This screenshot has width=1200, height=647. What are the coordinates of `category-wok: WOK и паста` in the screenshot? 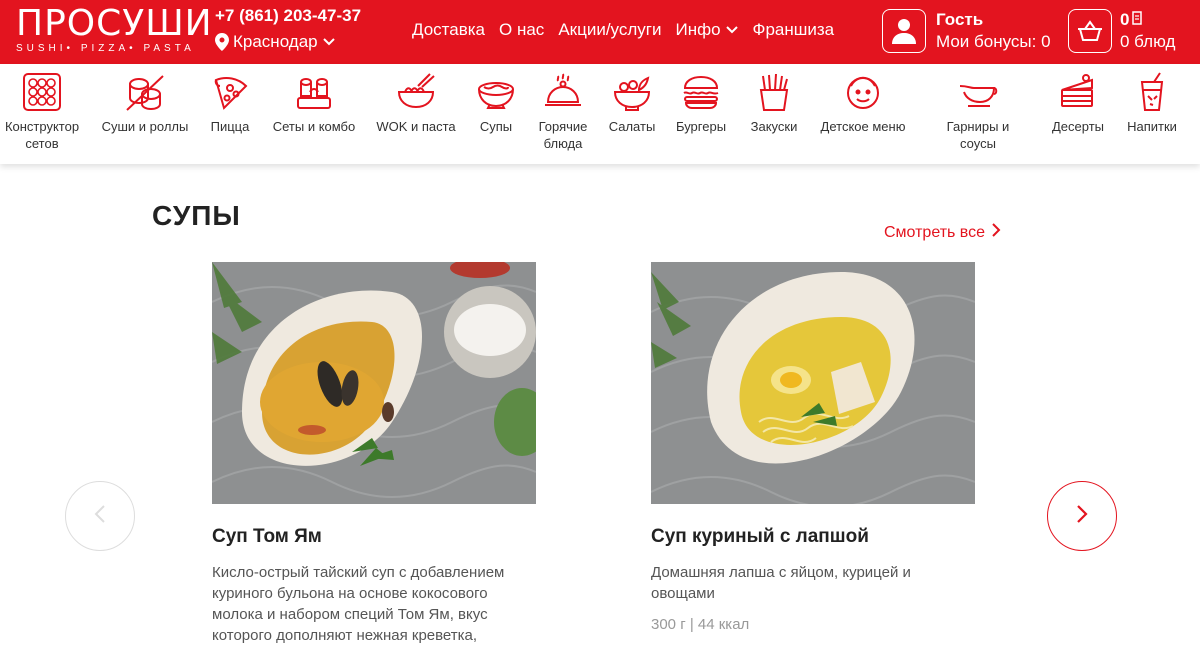 It's located at (416, 103).